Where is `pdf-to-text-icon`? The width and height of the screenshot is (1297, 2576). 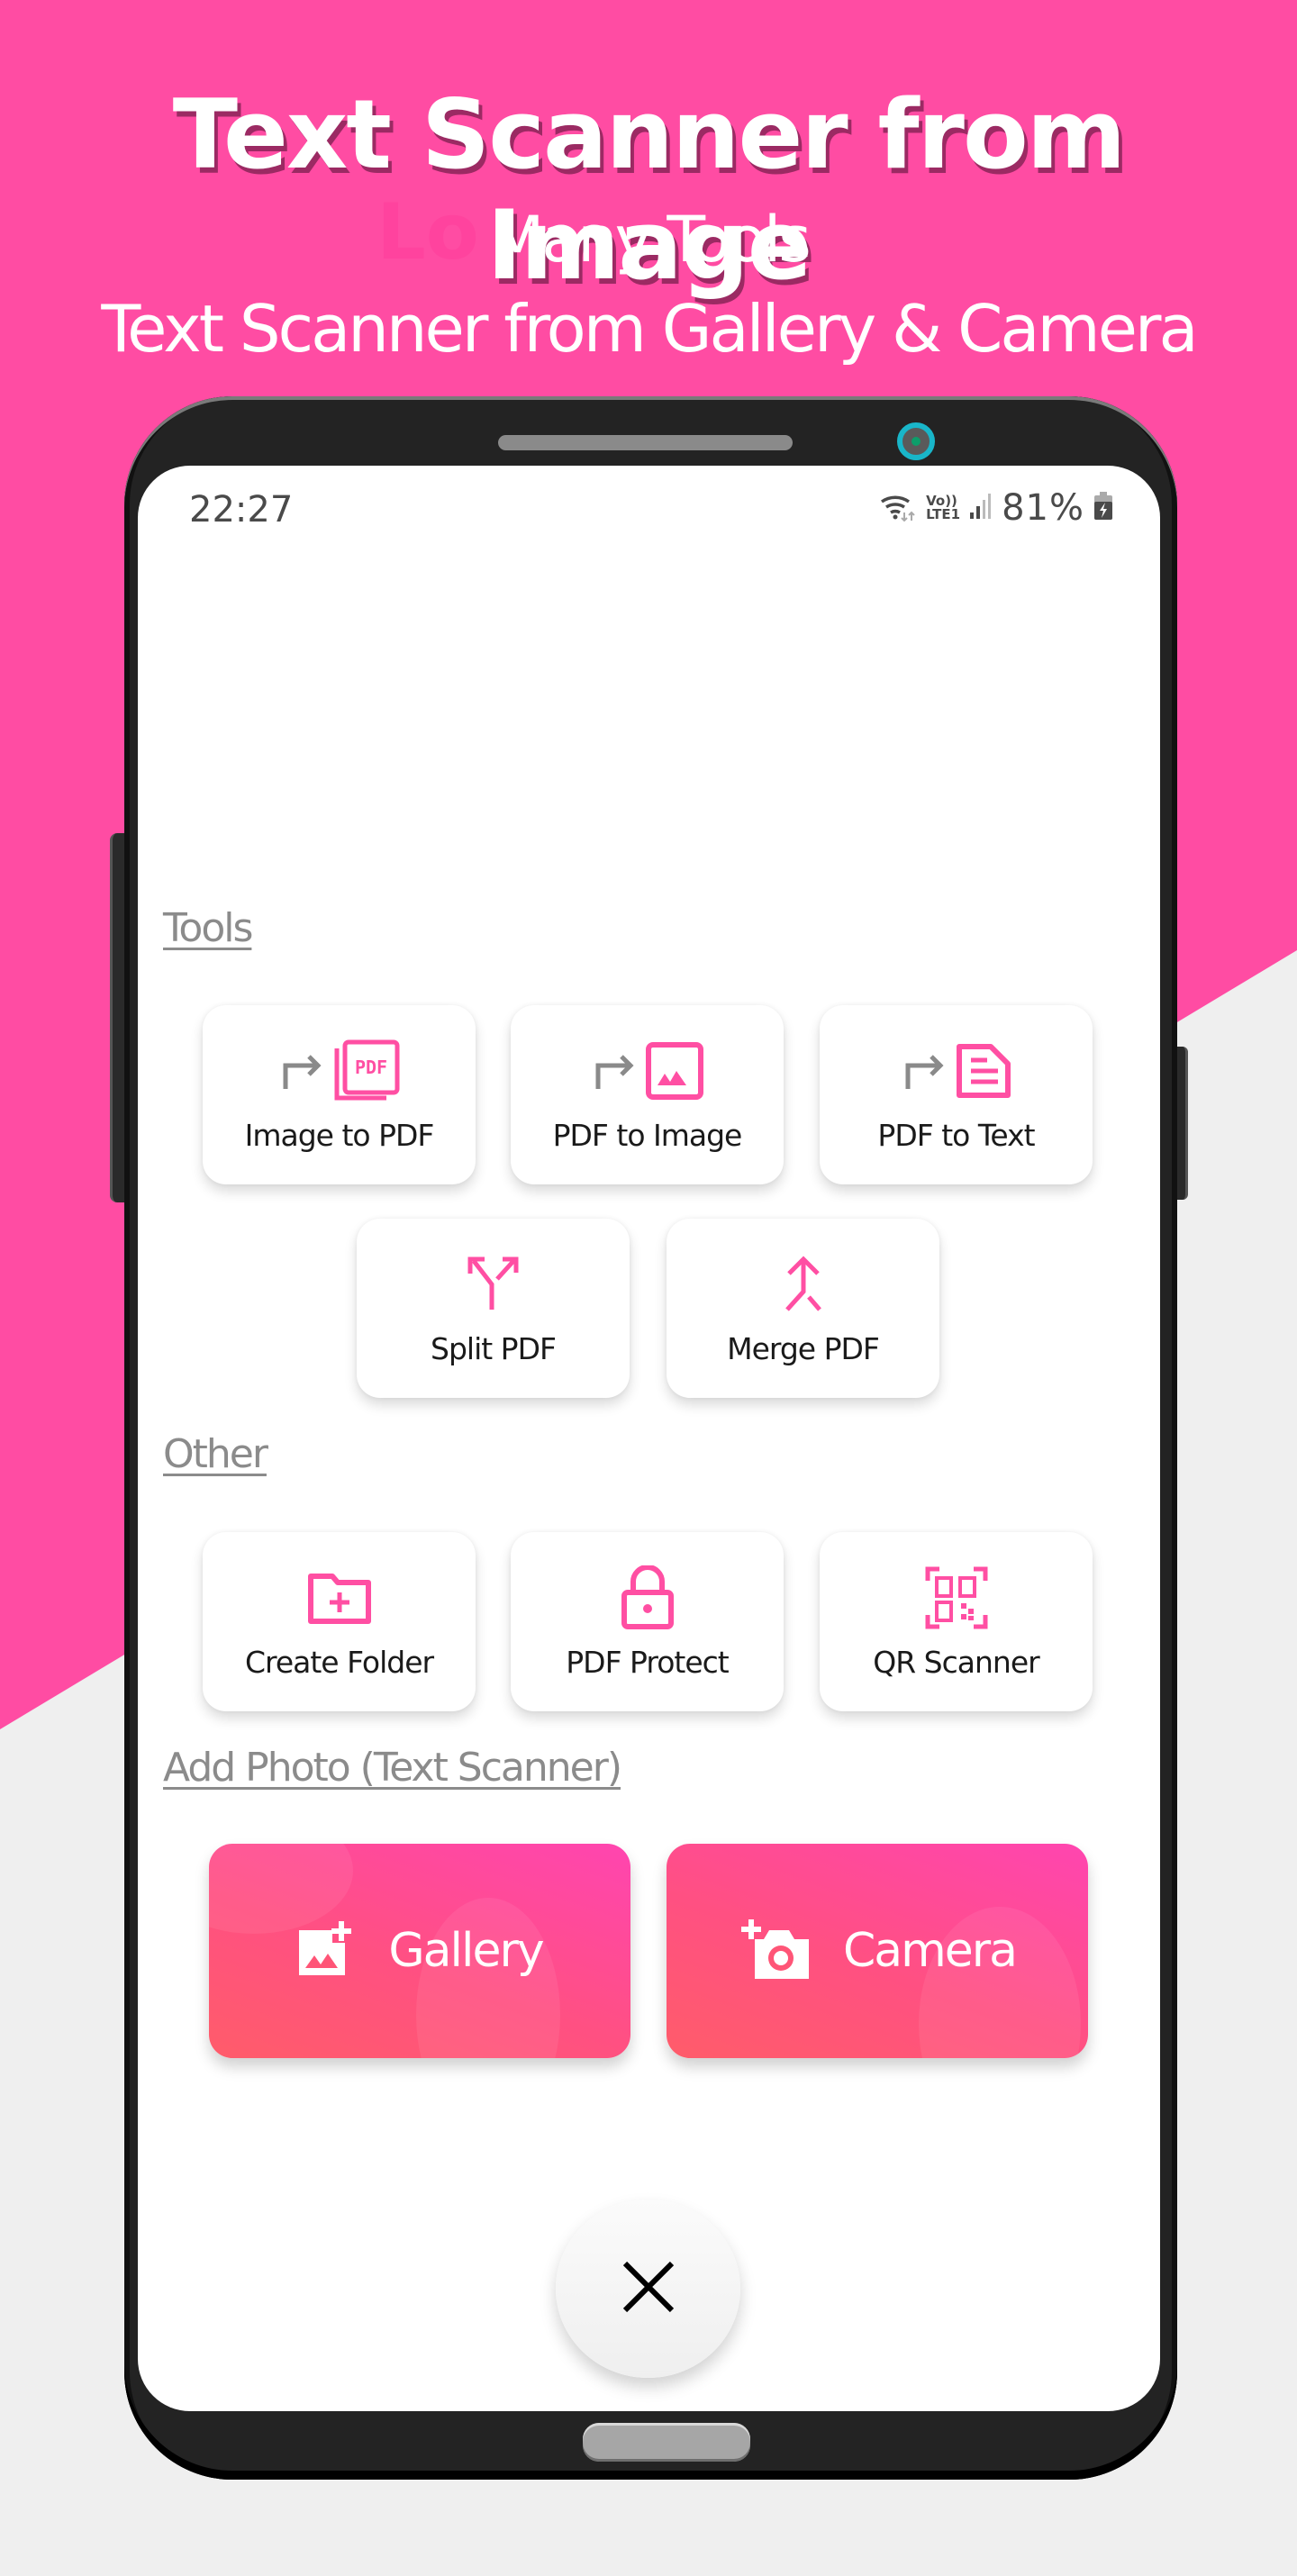 pdf-to-text-icon is located at coordinates (956, 1071).